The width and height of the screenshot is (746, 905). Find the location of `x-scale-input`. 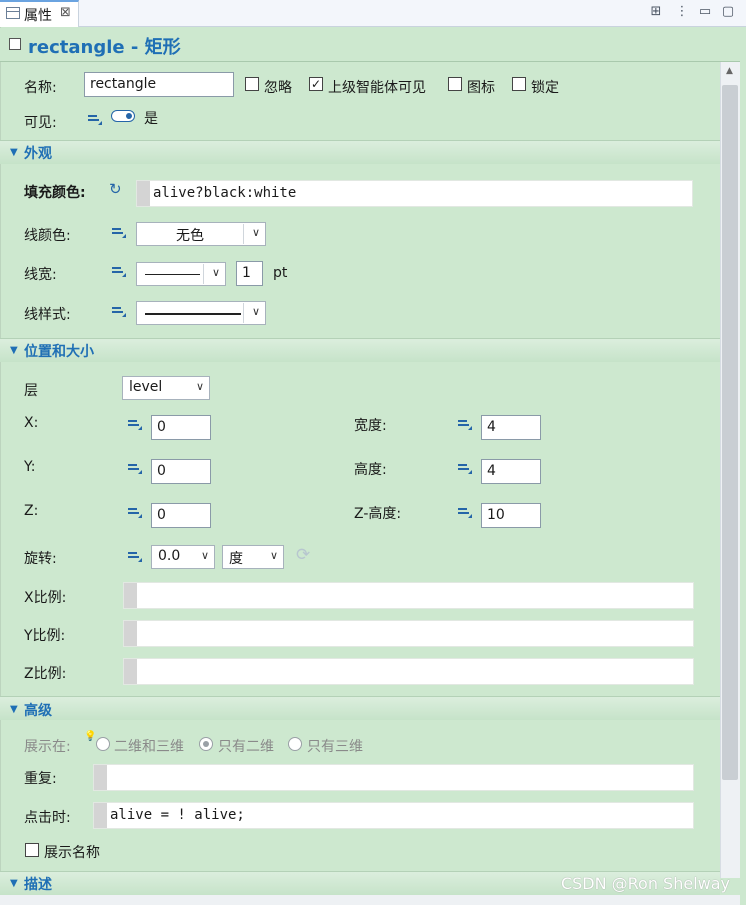

x-scale-input is located at coordinates (408, 595).